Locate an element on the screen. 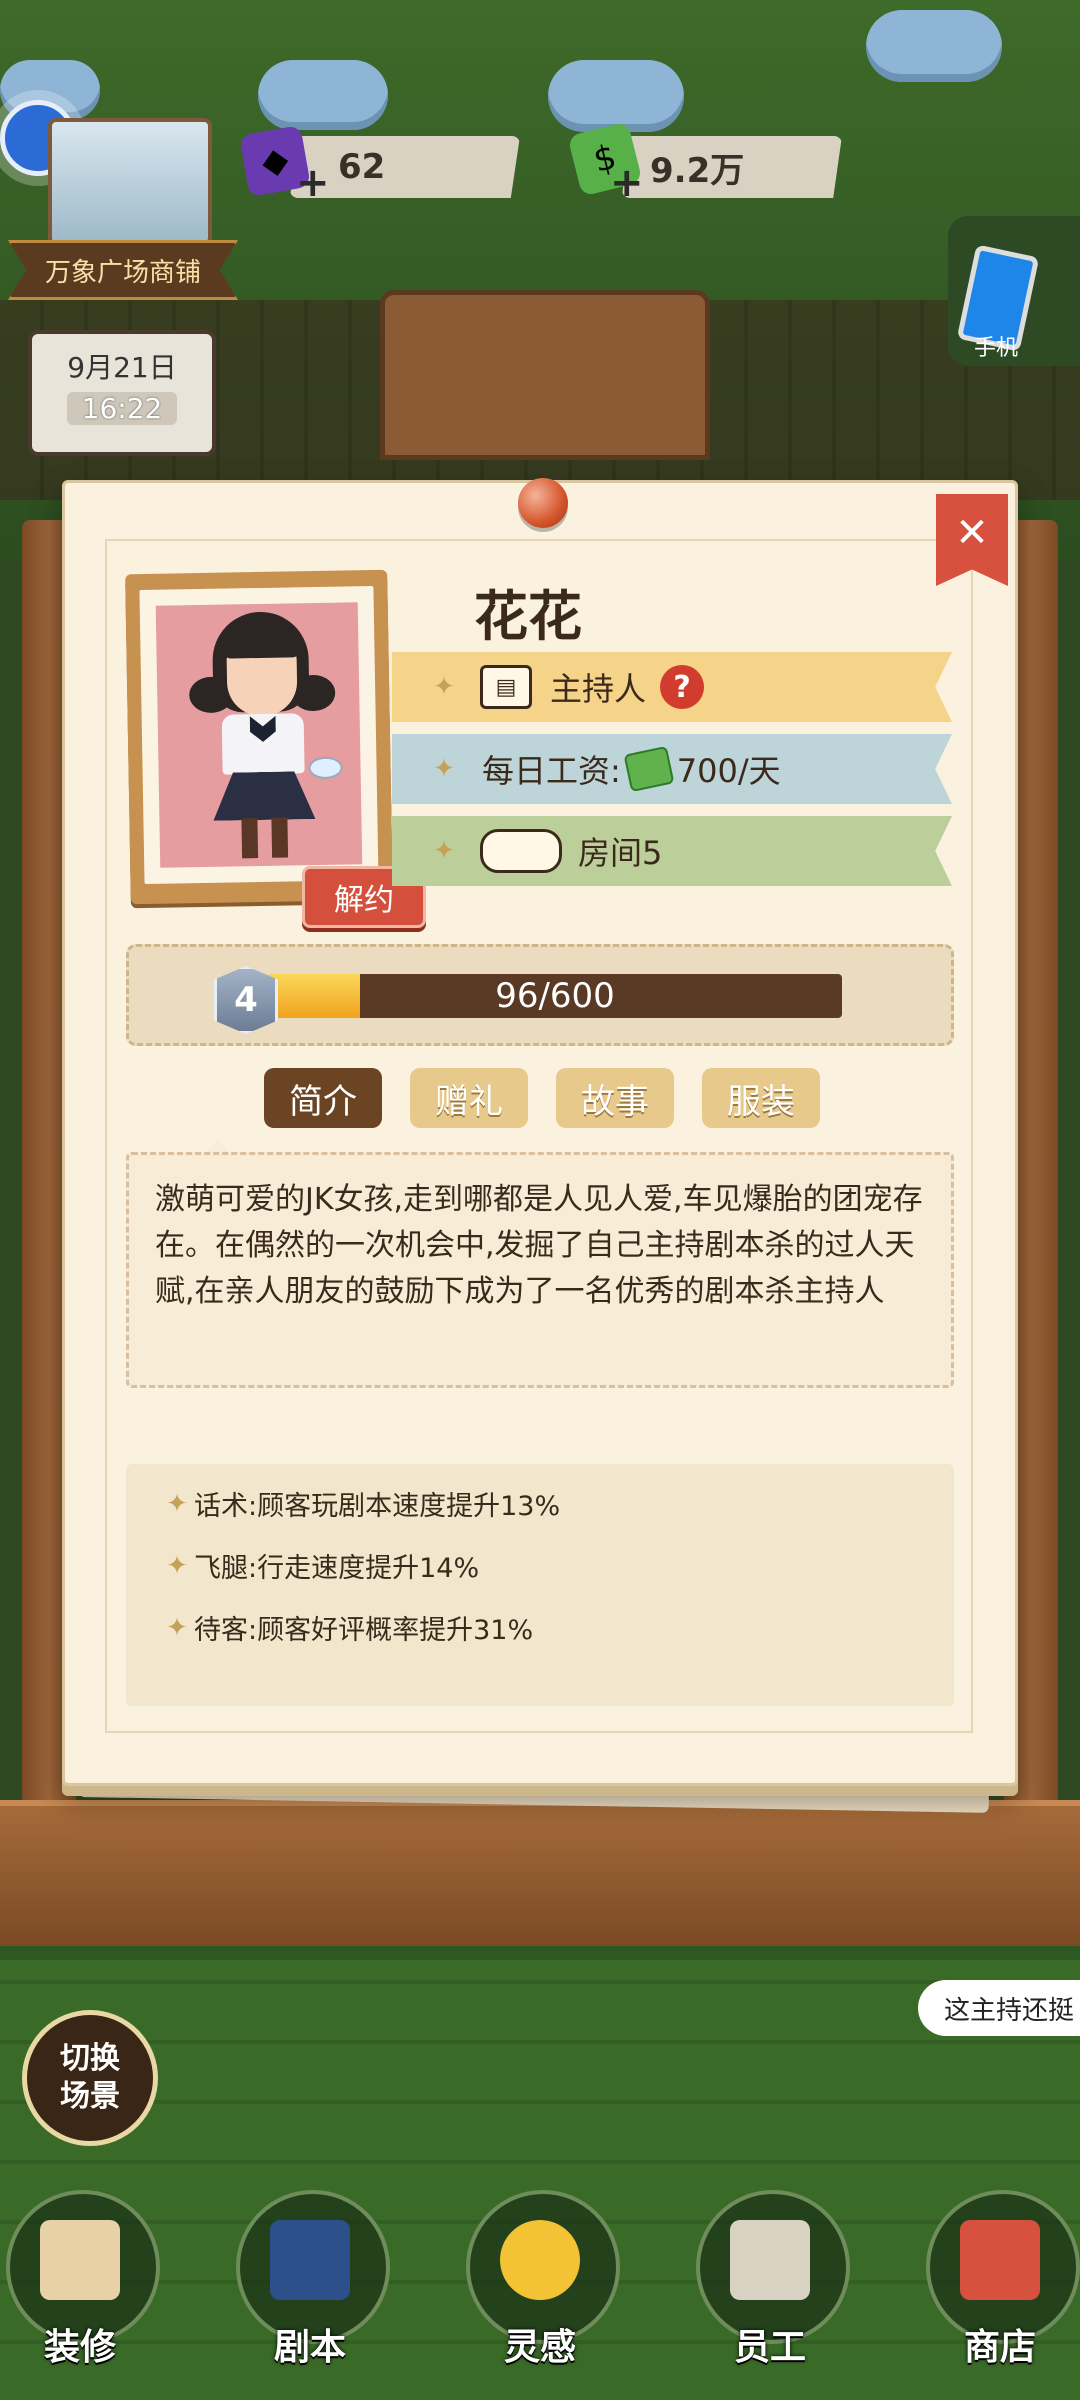 The image size is (1080, 2400). calendar-time: 16:22 is located at coordinates (122, 408).